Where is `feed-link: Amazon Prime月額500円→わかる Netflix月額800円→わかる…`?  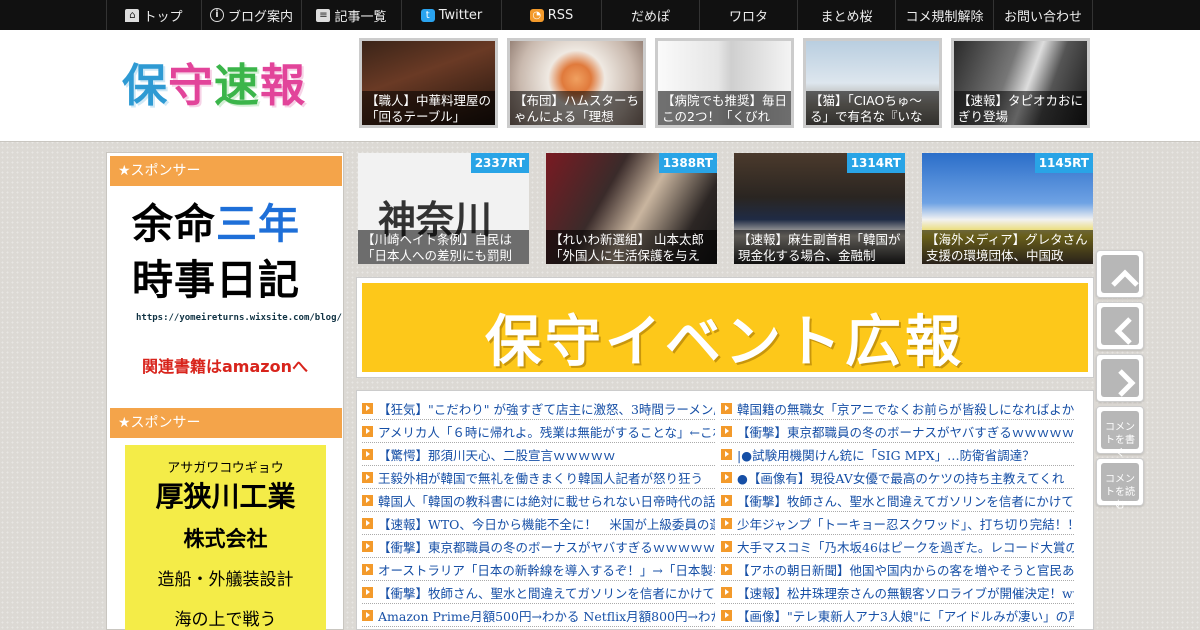
feed-link: Amazon Prime月額500円→わかる Netflix月額800円→わかる… is located at coordinates (546, 615).